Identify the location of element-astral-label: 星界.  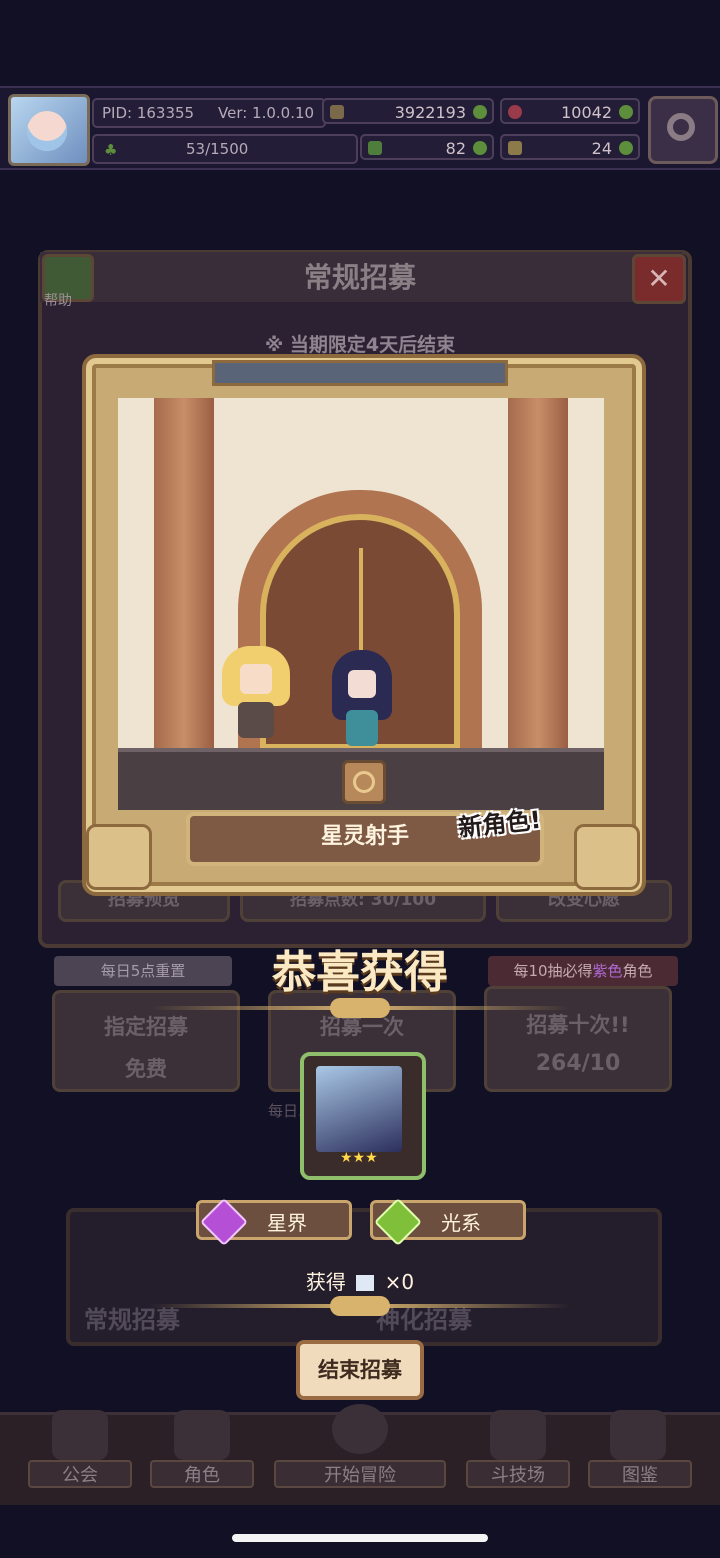
(287, 1223).